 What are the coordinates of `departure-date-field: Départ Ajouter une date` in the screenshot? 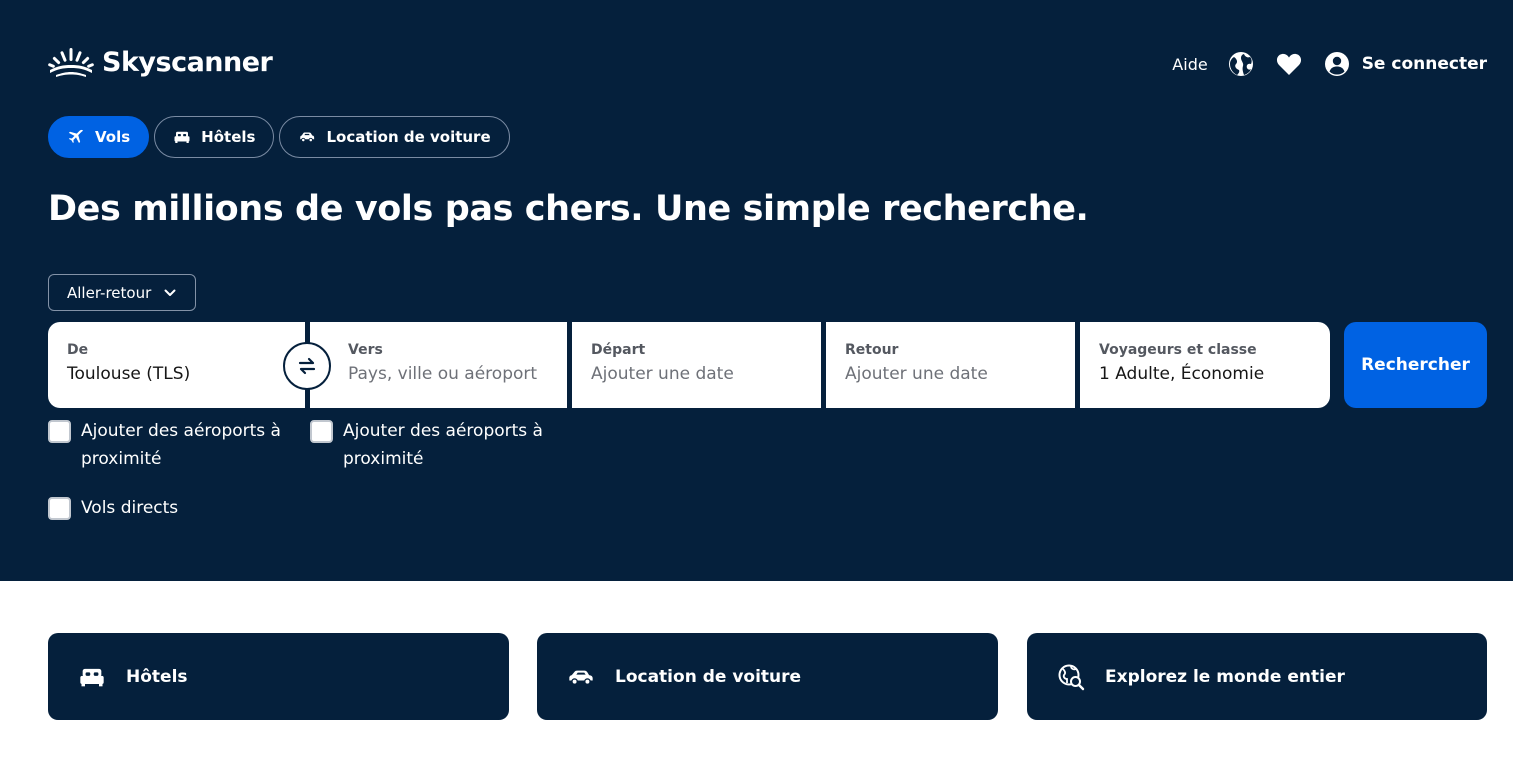 It's located at (696, 365).